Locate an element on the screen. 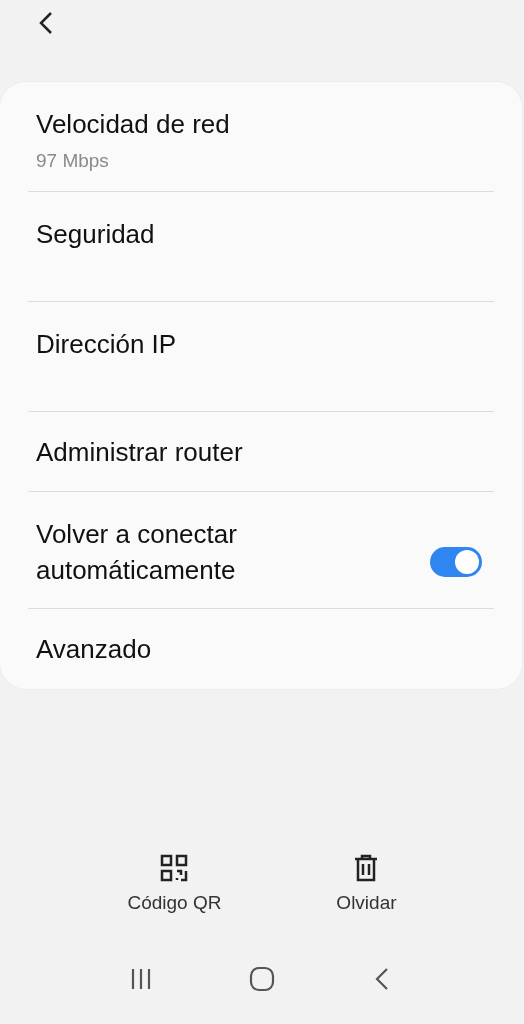  settings-row: Volver a conectar automáticamente is located at coordinates (261, 550).